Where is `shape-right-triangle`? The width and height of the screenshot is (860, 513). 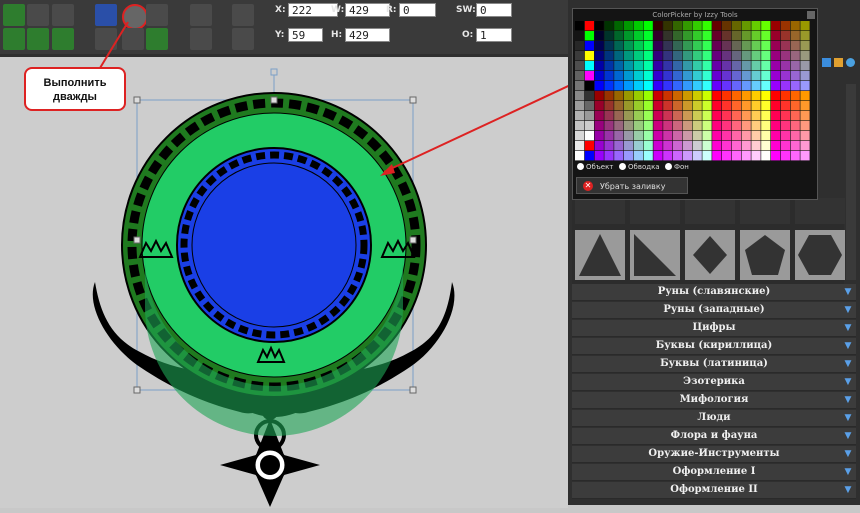
shape-right-triangle is located at coordinates (655, 255).